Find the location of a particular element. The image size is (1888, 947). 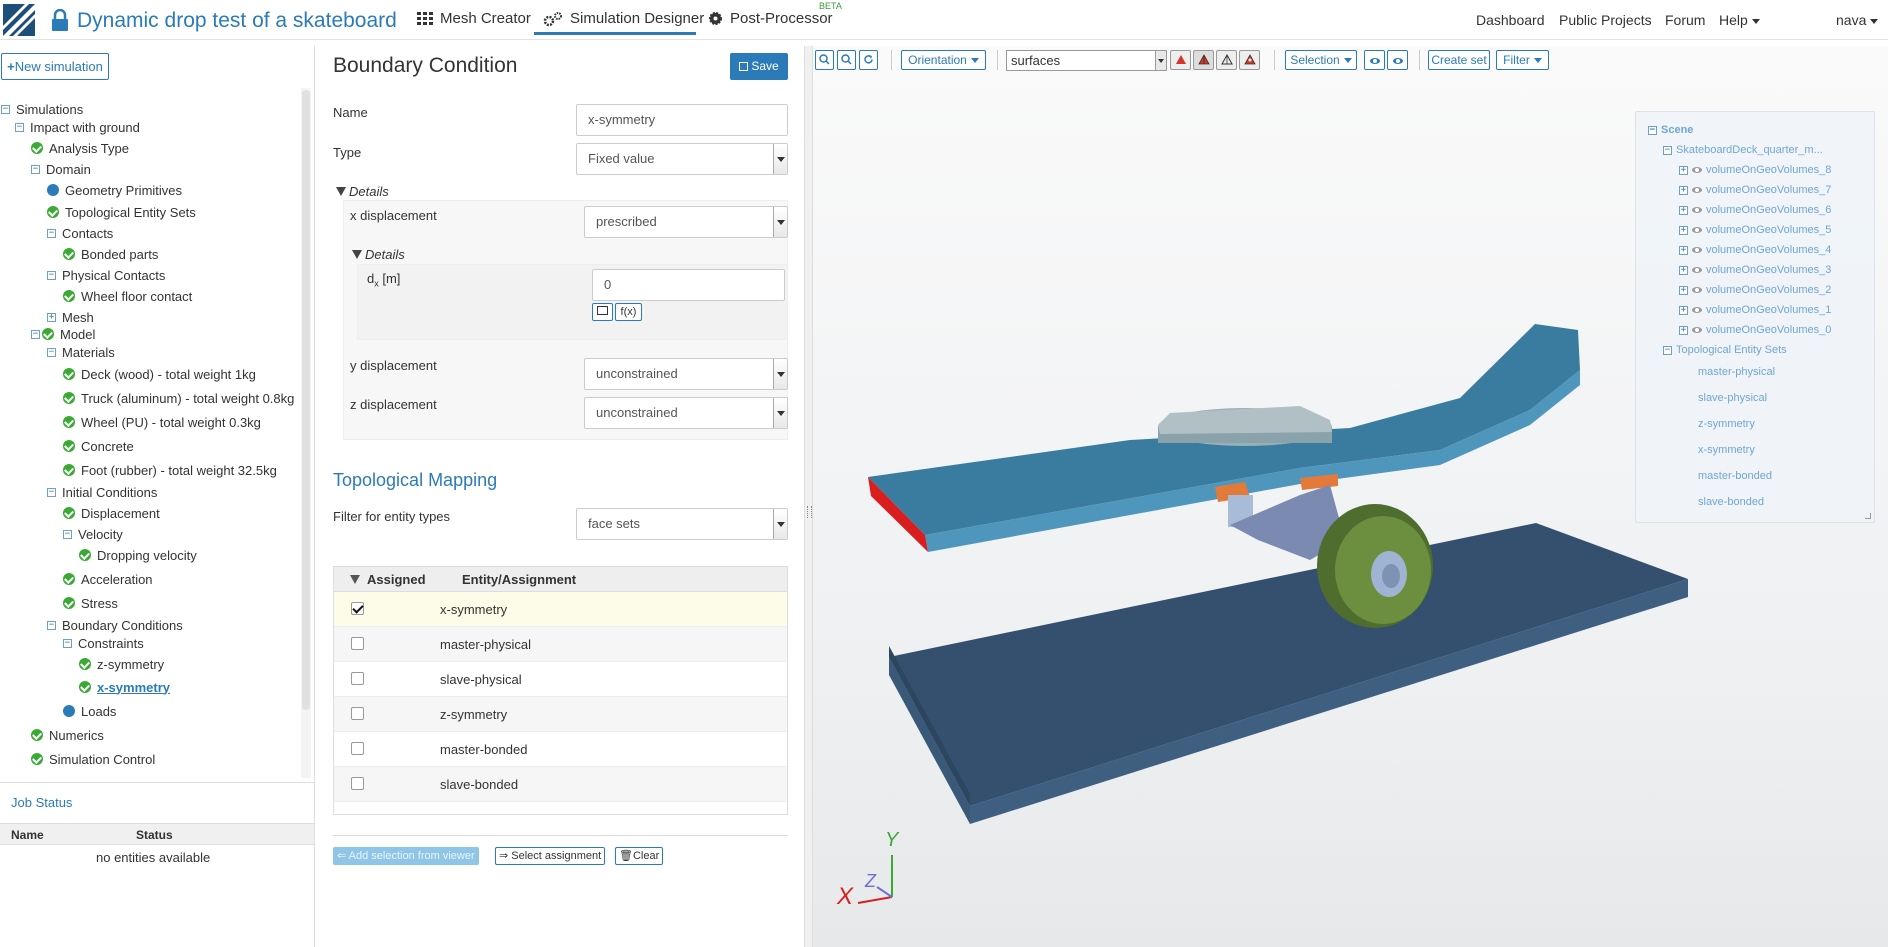

tree-node-simulation-control: Simulation Control is located at coordinates (93, 759).